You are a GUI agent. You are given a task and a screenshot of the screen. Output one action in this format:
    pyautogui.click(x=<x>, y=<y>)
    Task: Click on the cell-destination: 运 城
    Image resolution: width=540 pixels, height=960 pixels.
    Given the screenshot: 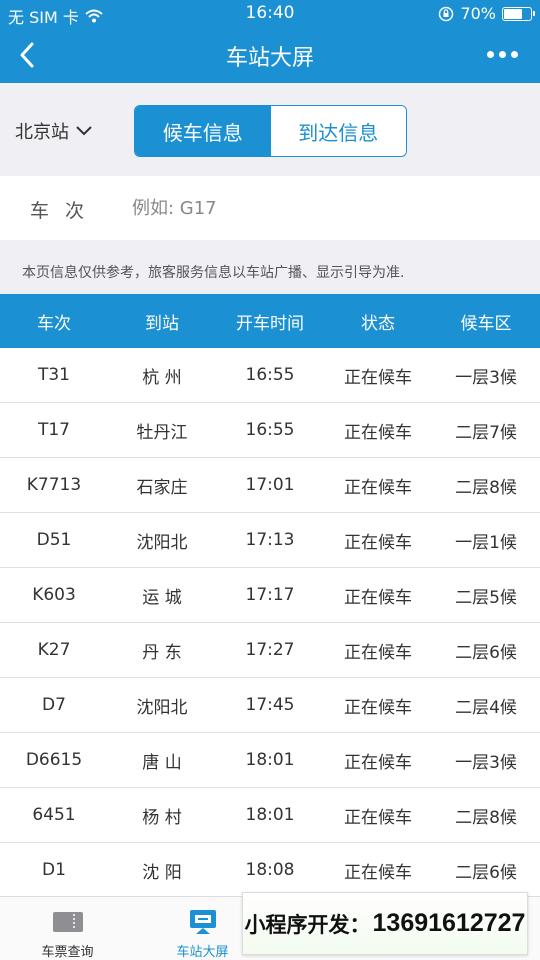 What is the action you would take?
    pyautogui.click(x=162, y=597)
    